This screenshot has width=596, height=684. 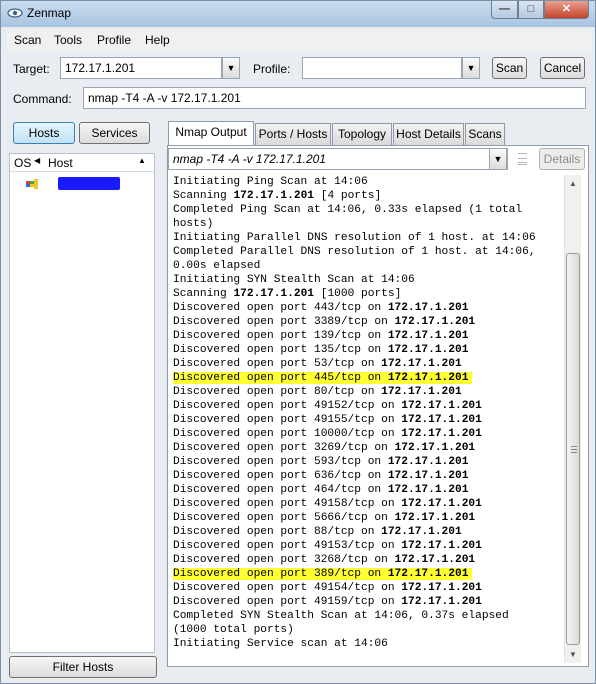 What do you see at coordinates (293, 134) in the screenshot?
I see `tab-ports-hosts: Ports / Hosts` at bounding box center [293, 134].